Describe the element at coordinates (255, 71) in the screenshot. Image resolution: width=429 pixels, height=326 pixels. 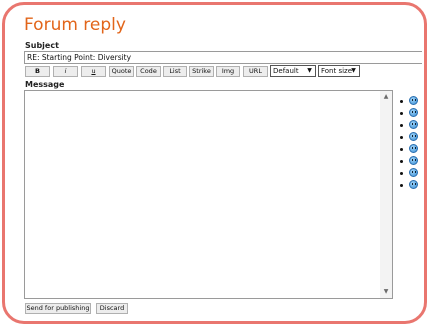
I see `url-button: URL` at that location.